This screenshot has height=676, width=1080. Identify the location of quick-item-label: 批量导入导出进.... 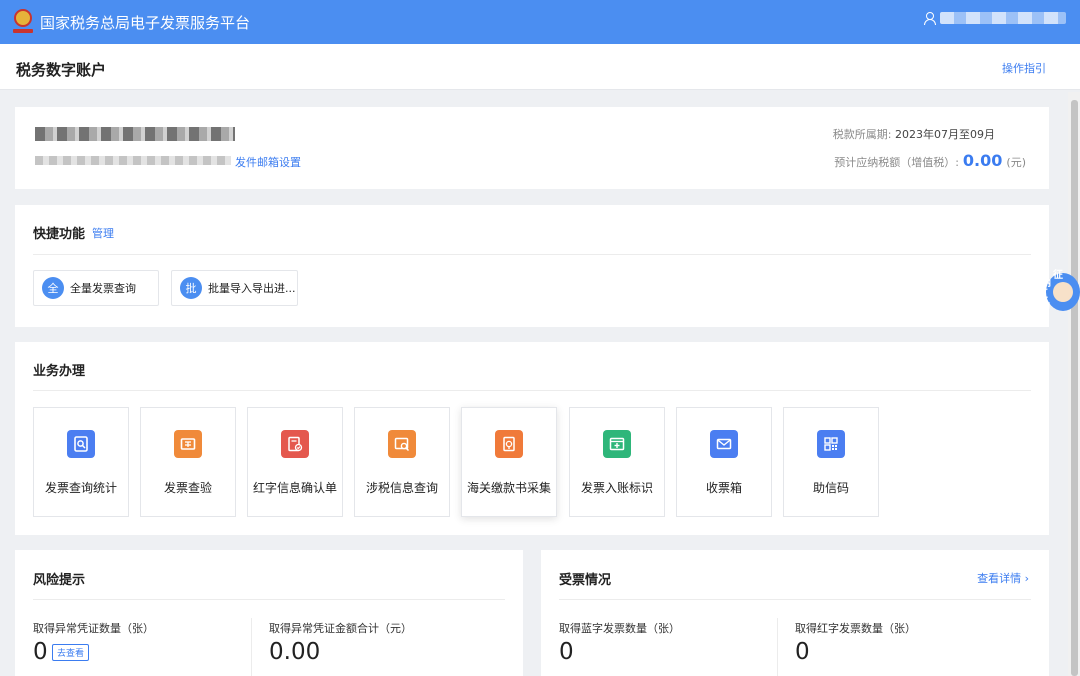
(252, 288).